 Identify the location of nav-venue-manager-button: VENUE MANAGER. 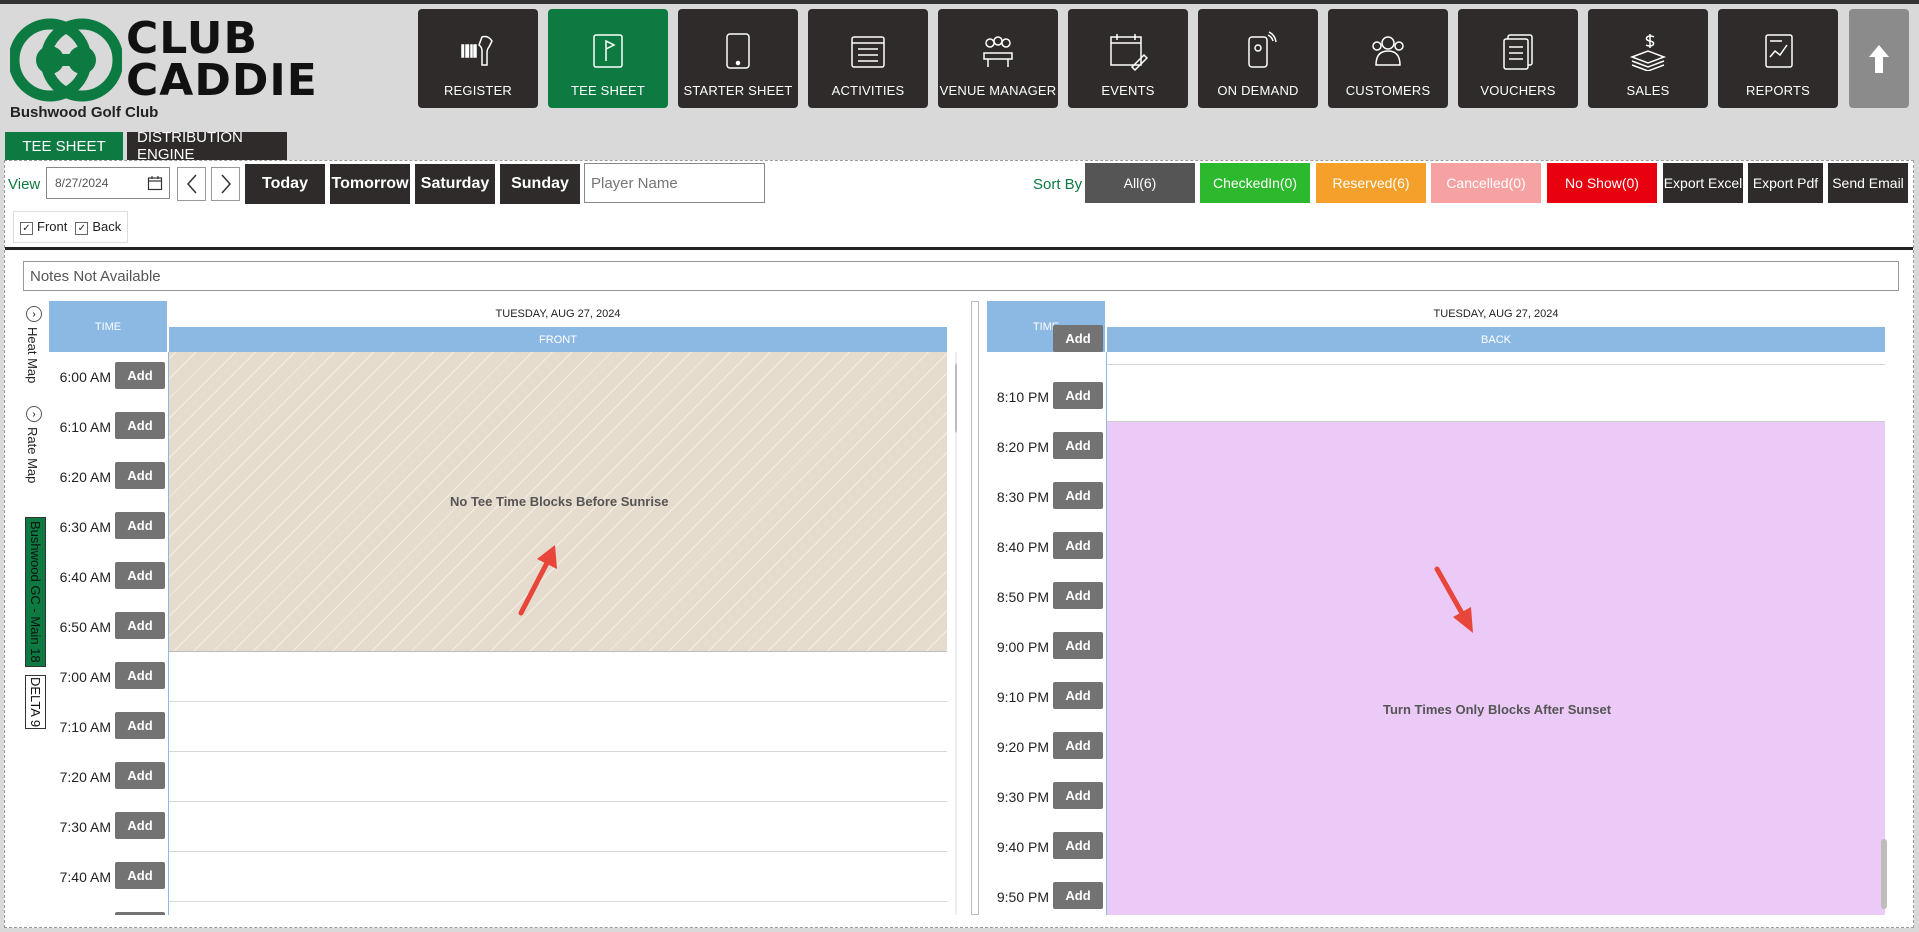
(998, 58).